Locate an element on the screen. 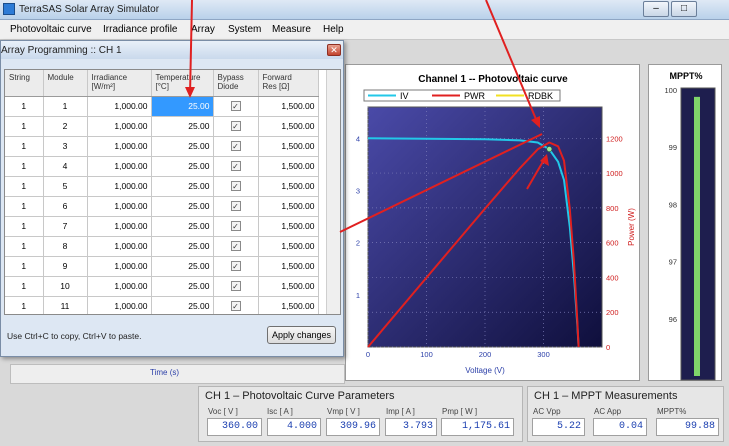 The image size is (729, 446). apply-changes-button: Apply changes is located at coordinates (301, 335).